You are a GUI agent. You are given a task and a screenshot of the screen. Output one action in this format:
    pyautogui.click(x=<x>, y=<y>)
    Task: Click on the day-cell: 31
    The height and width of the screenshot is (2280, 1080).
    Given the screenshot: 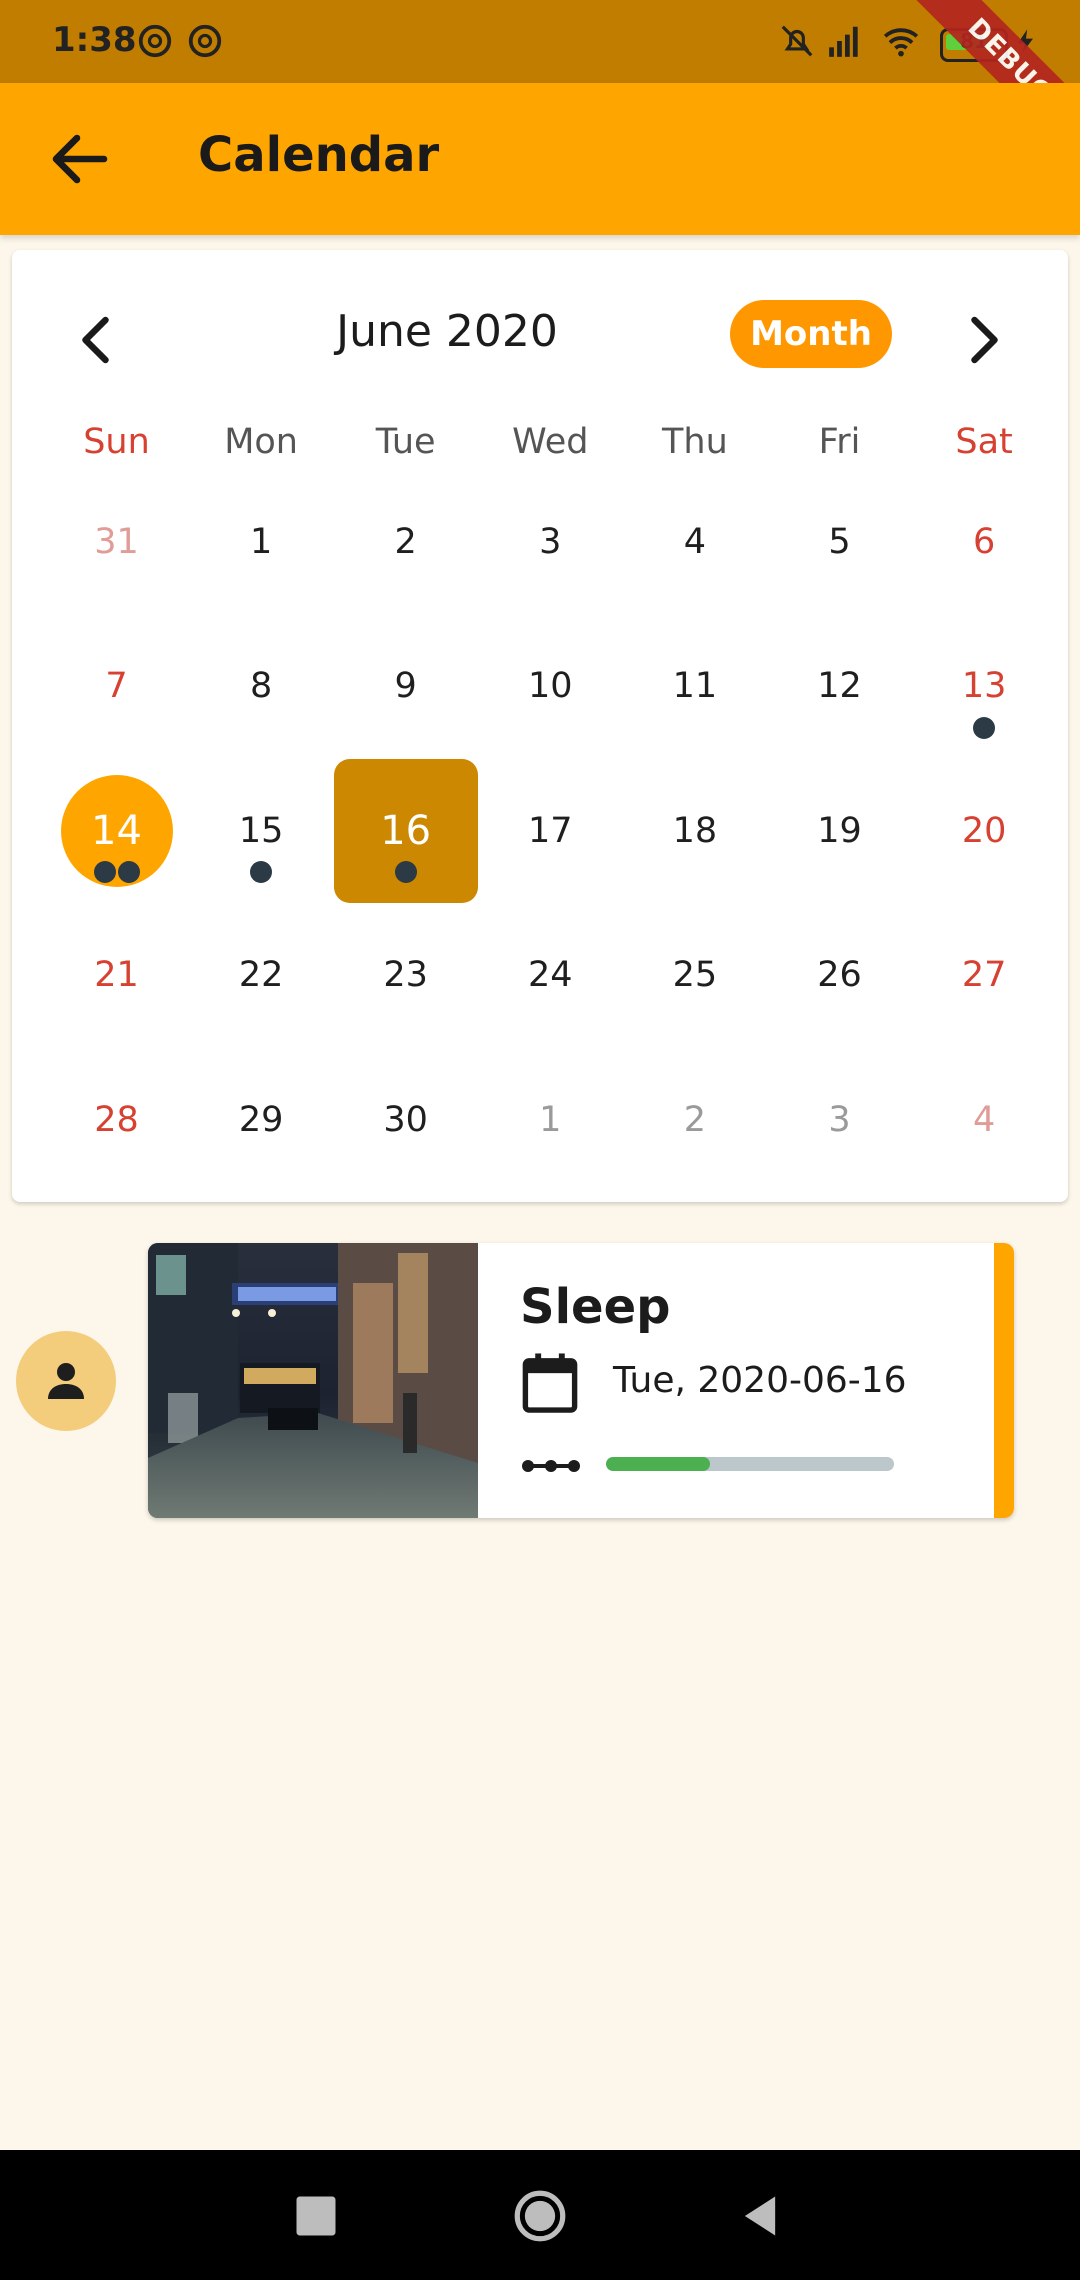 What is the action you would take?
    pyautogui.click(x=116, y=541)
    